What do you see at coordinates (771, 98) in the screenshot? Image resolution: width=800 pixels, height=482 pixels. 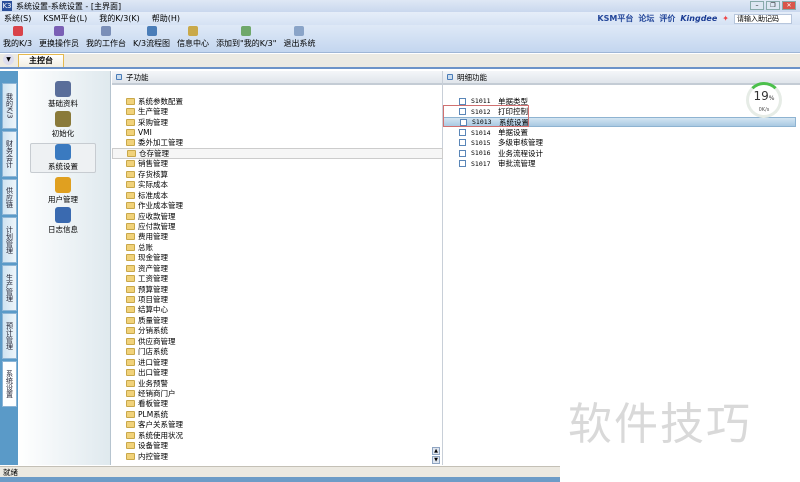 I see `gauge-unit: %` at bounding box center [771, 98].